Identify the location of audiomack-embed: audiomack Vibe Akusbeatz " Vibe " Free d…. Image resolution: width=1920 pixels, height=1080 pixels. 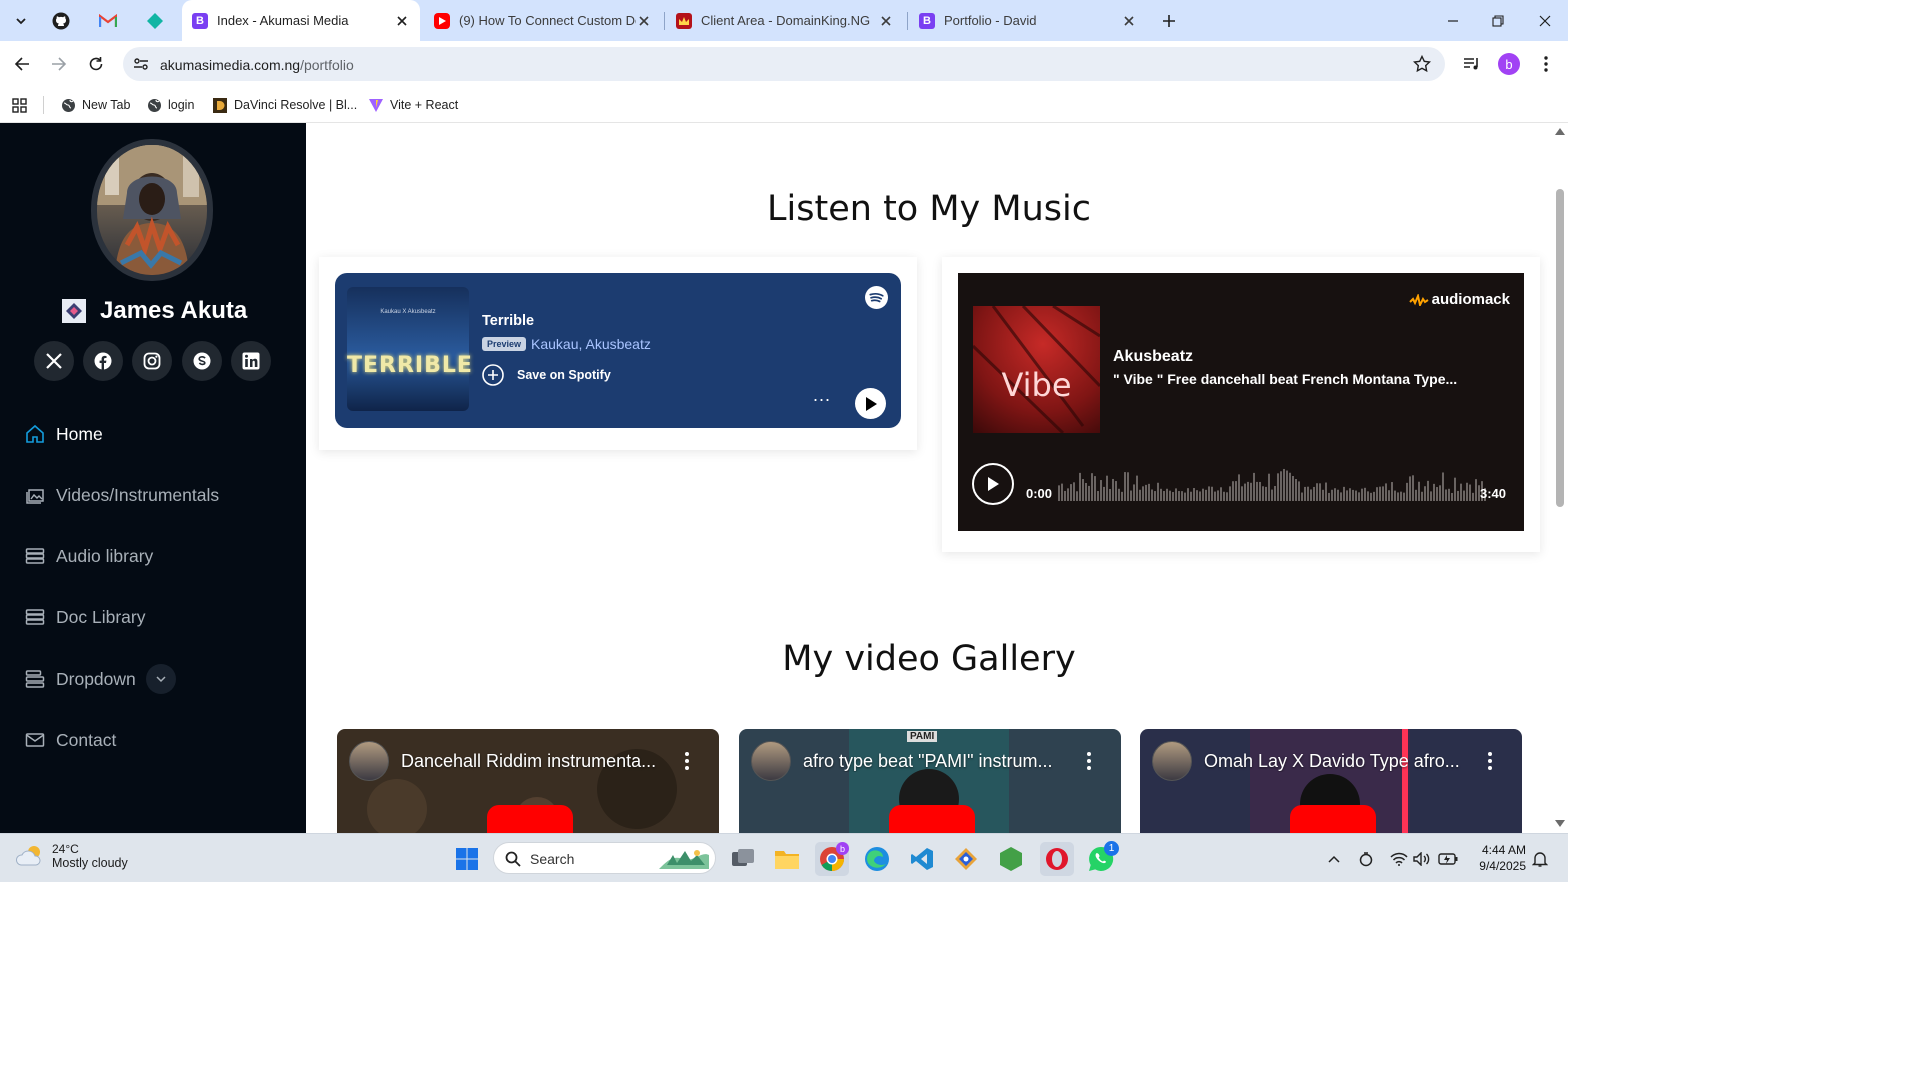
(1241, 402).